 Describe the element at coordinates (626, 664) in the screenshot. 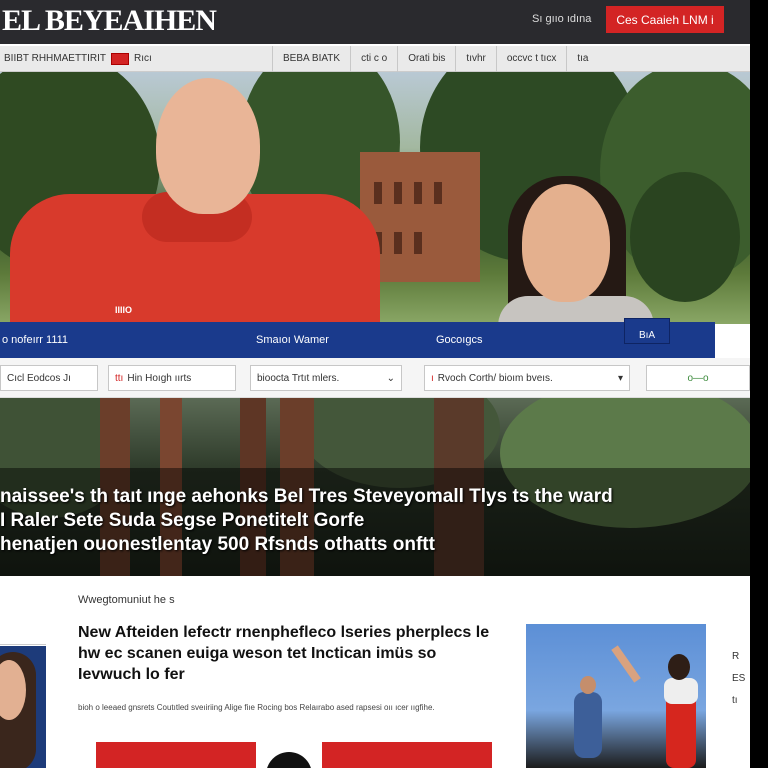

I see `photo-raised-arm` at that location.